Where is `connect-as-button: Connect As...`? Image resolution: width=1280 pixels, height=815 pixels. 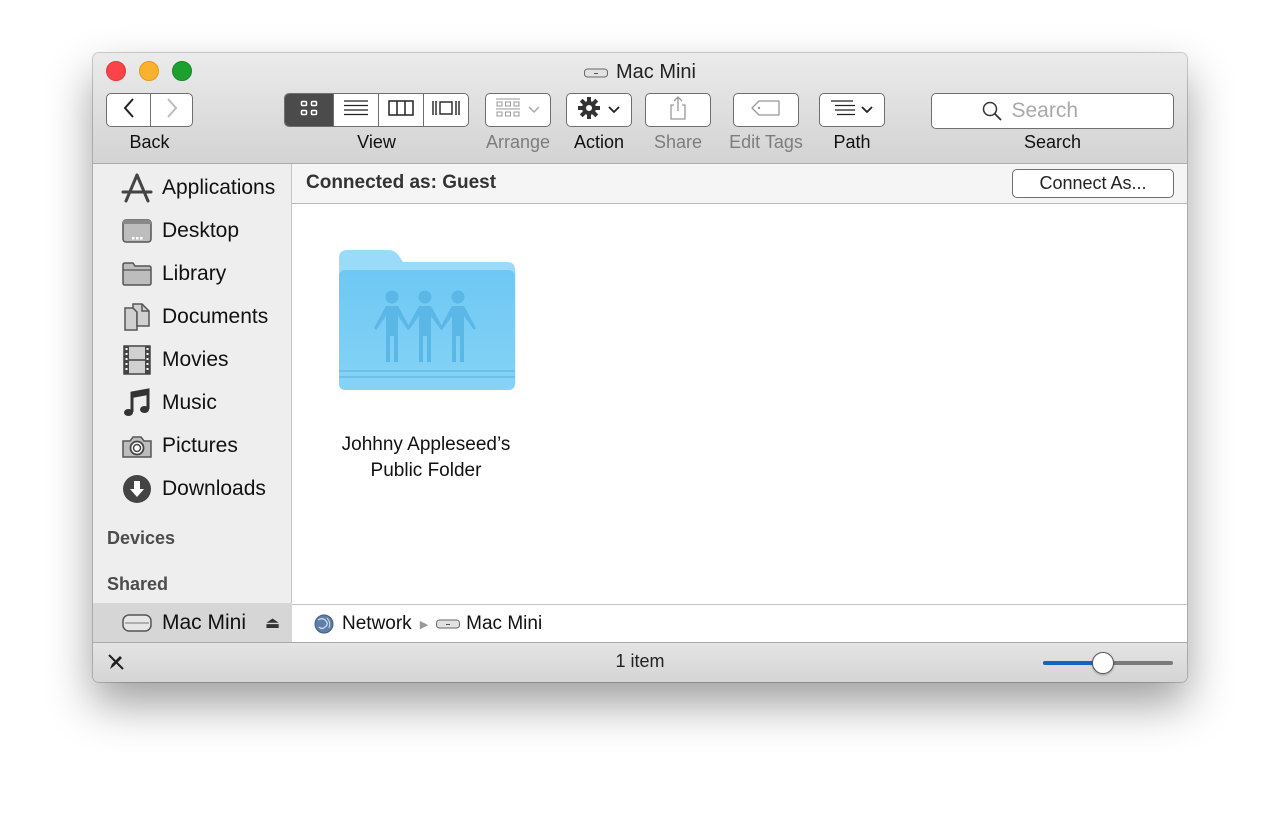
connect-as-button: Connect As... is located at coordinates (1093, 183).